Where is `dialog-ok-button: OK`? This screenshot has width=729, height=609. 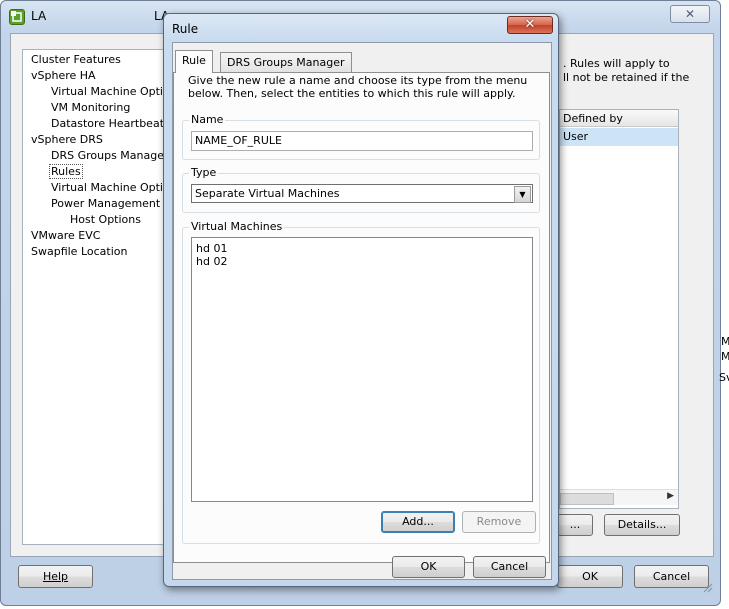 dialog-ok-button: OK is located at coordinates (428, 567).